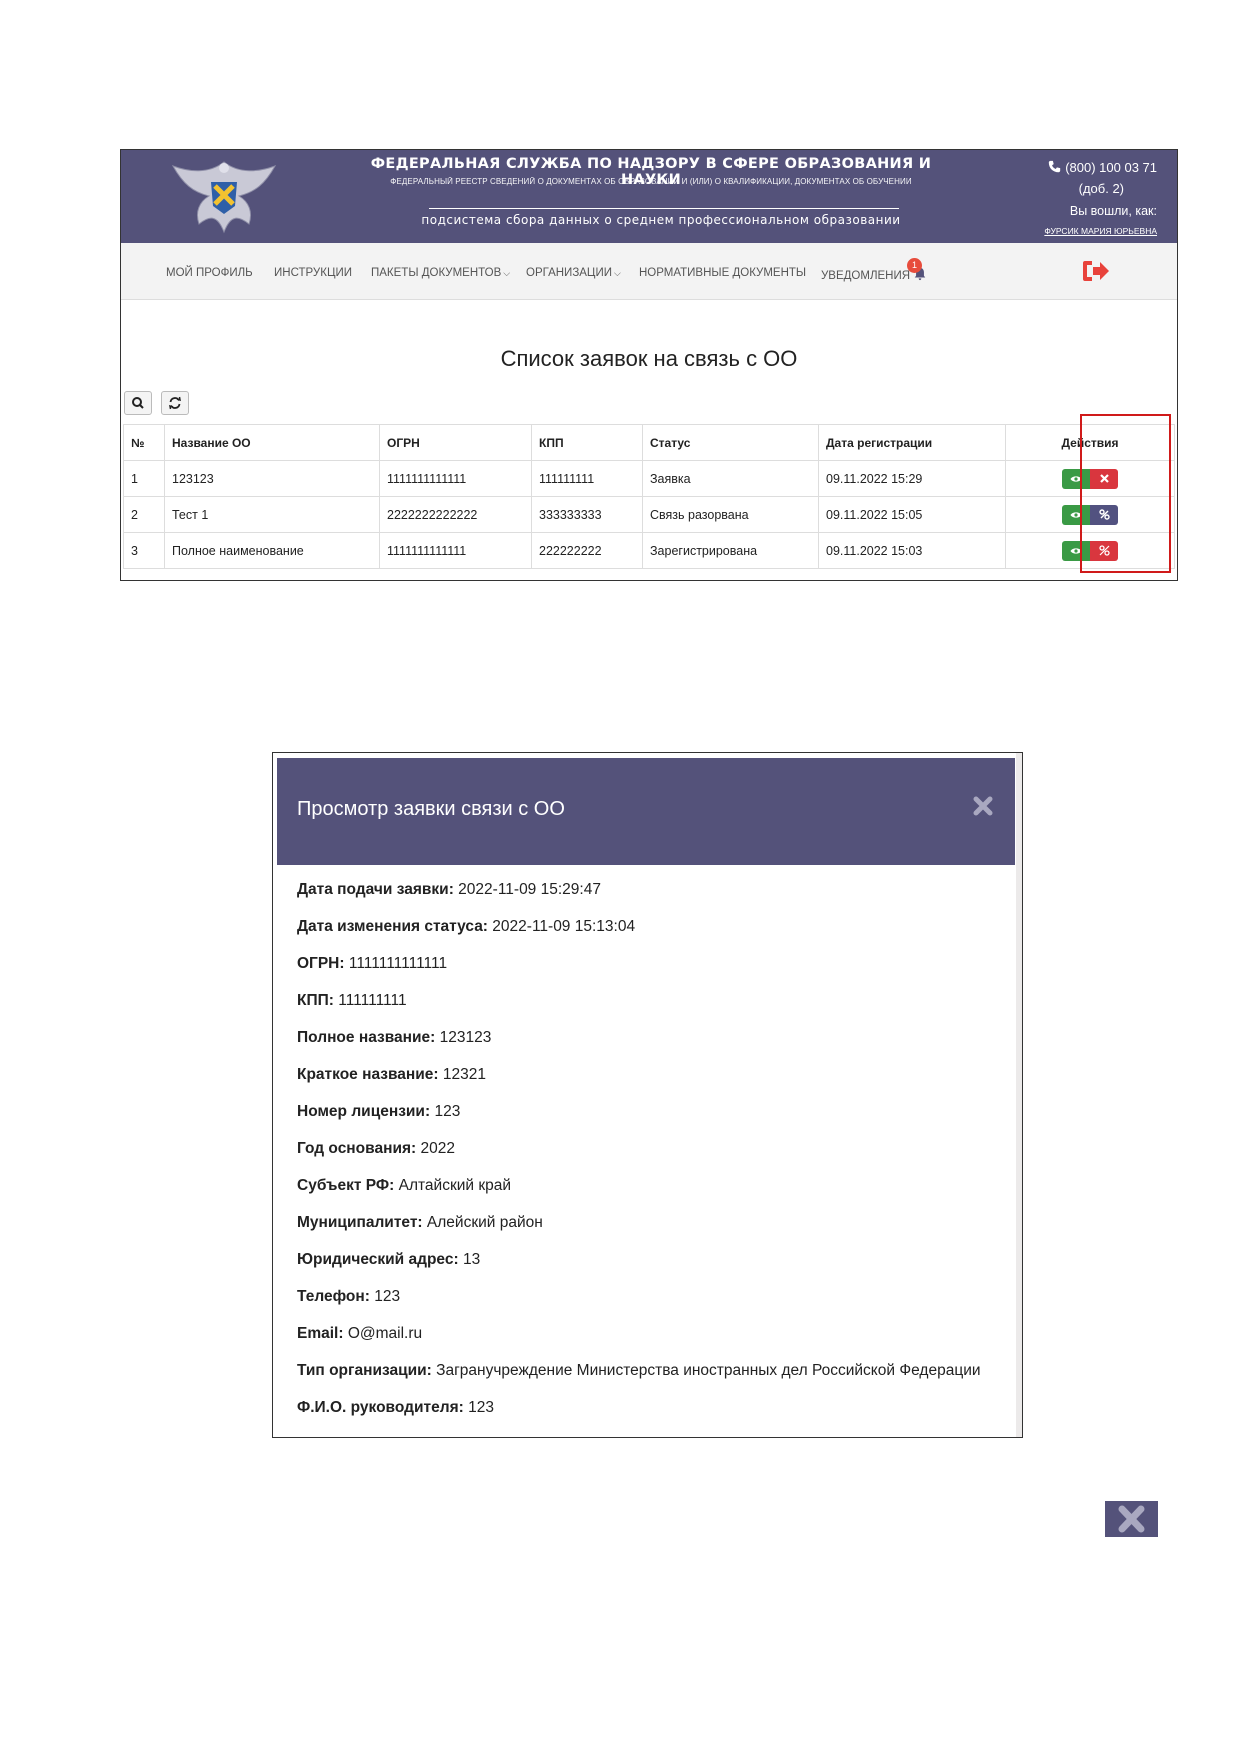  I want to click on field-license-number: Номер лицензии: 123, so click(379, 1111).